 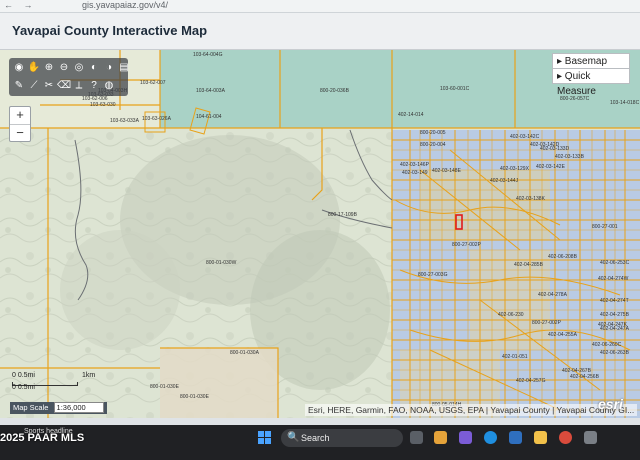 What do you see at coordinates (433, 275) in the screenshot?
I see `parcel-label: 800-27-003G` at bounding box center [433, 275].